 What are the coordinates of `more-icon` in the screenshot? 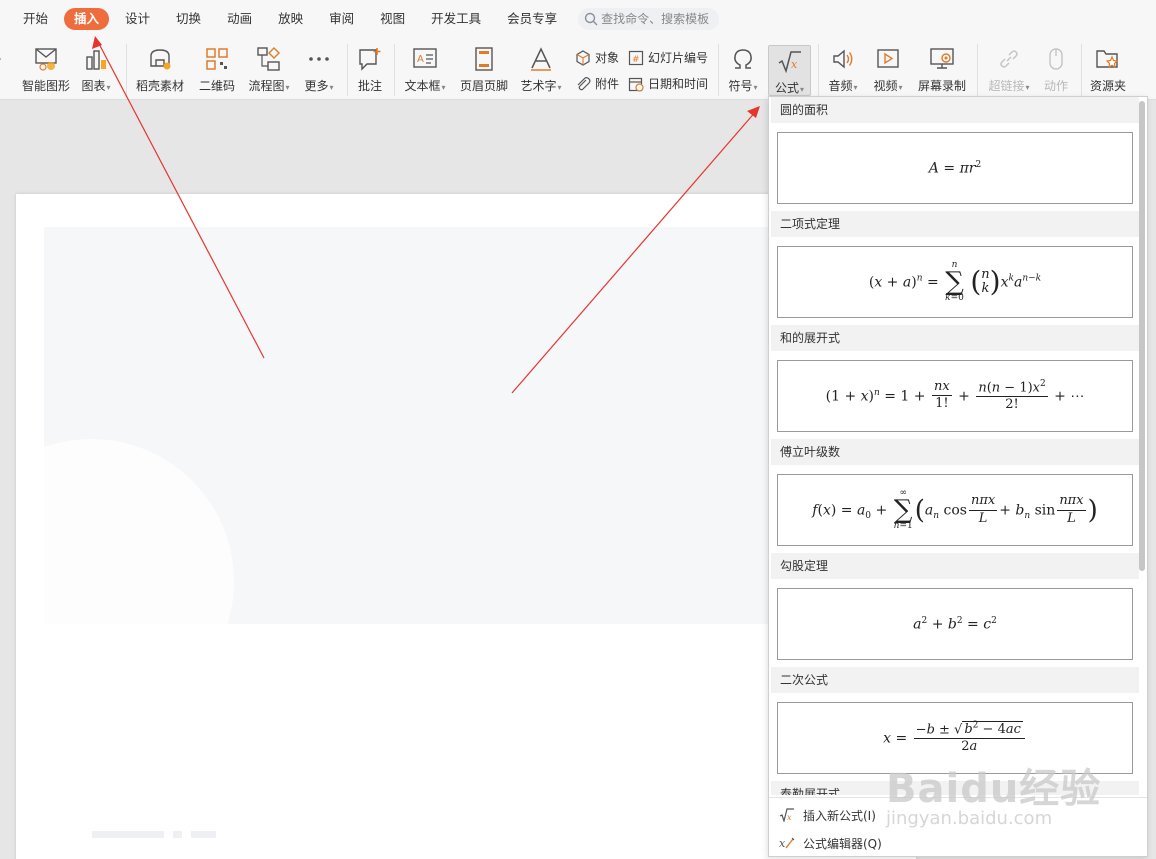 It's located at (319, 59).